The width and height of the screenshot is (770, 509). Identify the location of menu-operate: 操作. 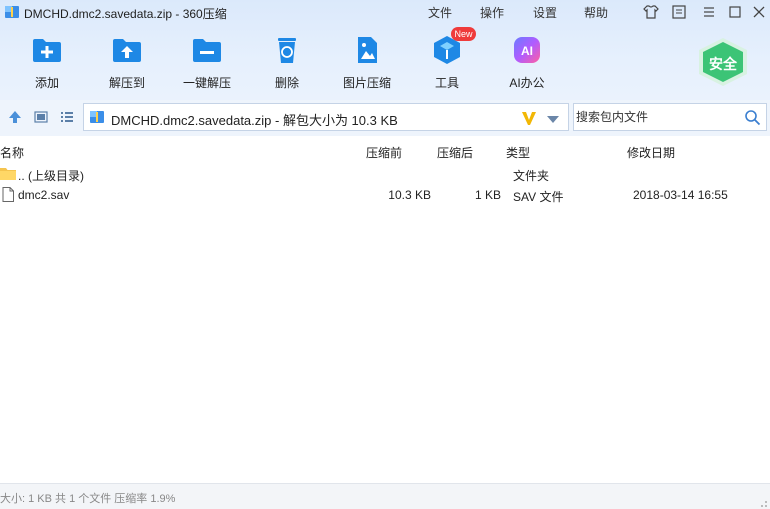
(492, 12).